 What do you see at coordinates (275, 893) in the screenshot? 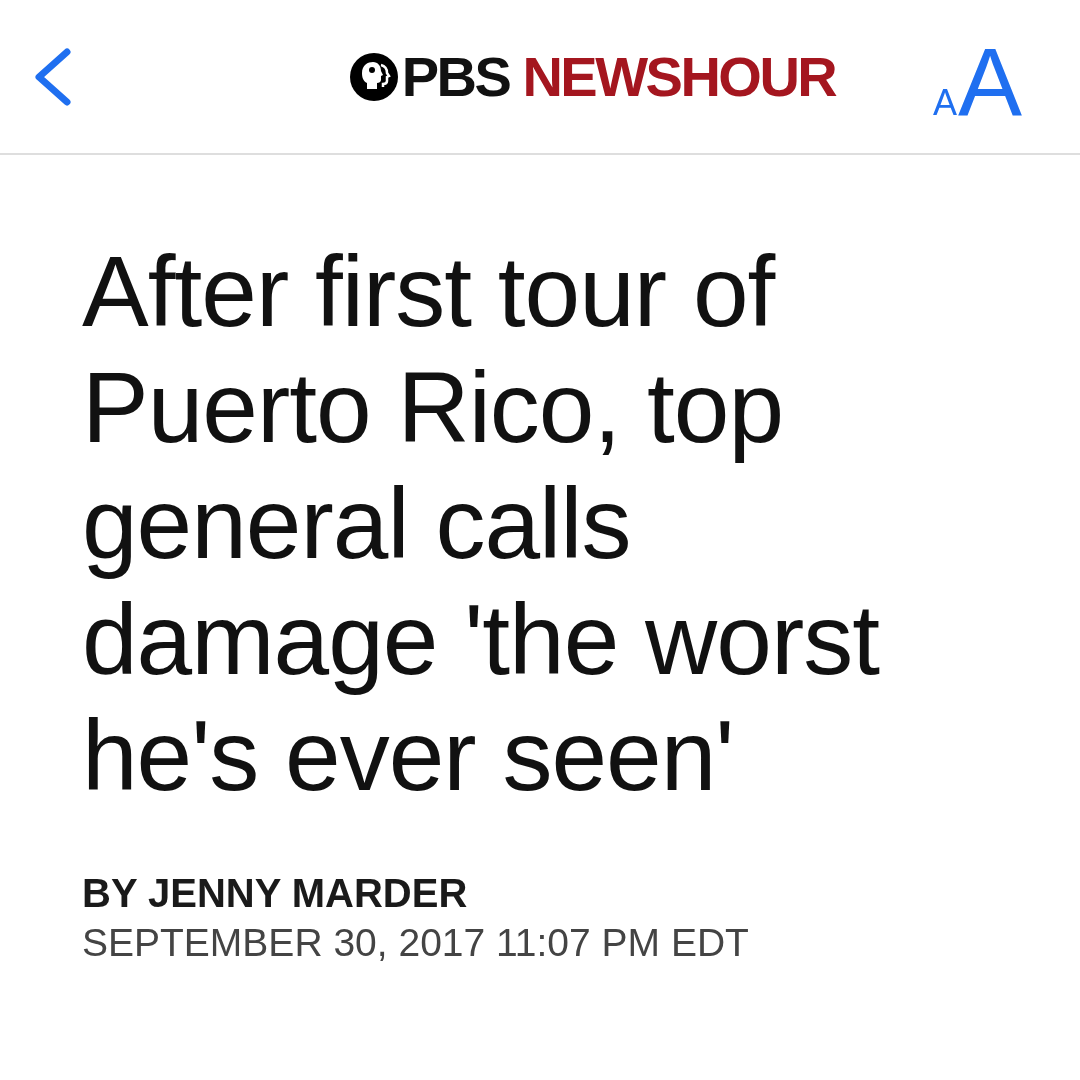
I see `byline: BY JENNY MARDER` at bounding box center [275, 893].